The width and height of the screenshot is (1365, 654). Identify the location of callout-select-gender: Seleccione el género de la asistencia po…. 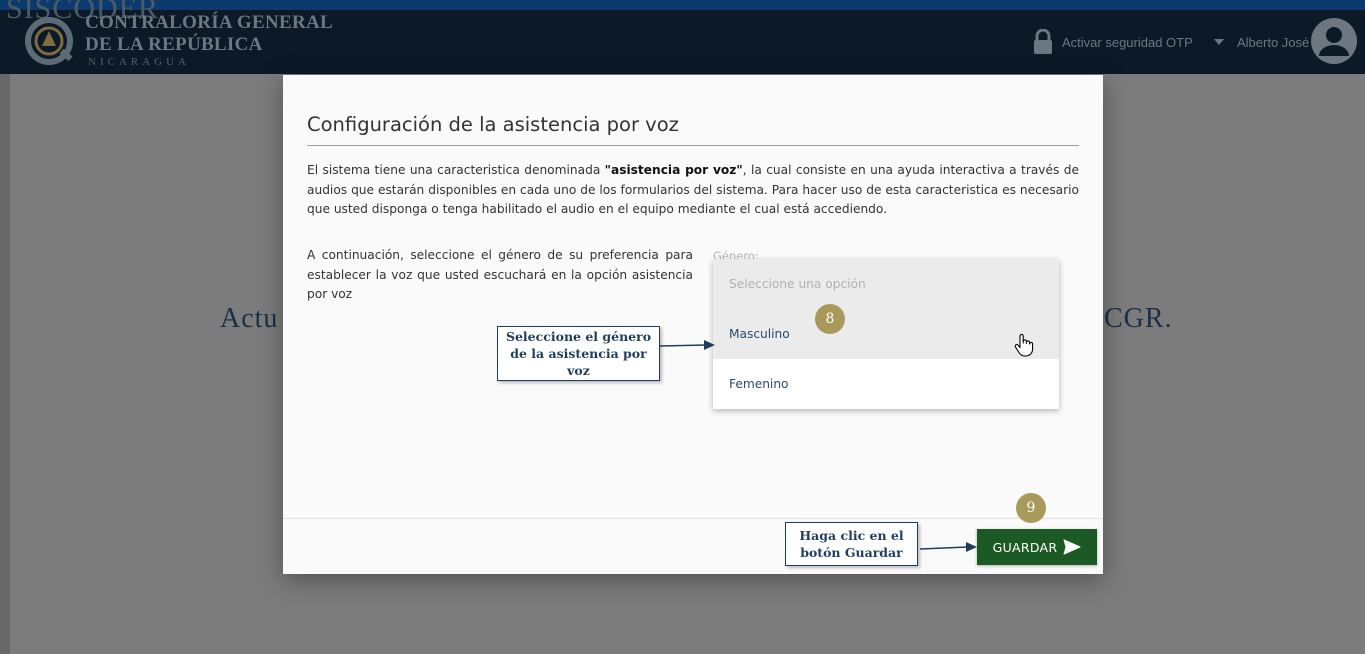
(578, 353).